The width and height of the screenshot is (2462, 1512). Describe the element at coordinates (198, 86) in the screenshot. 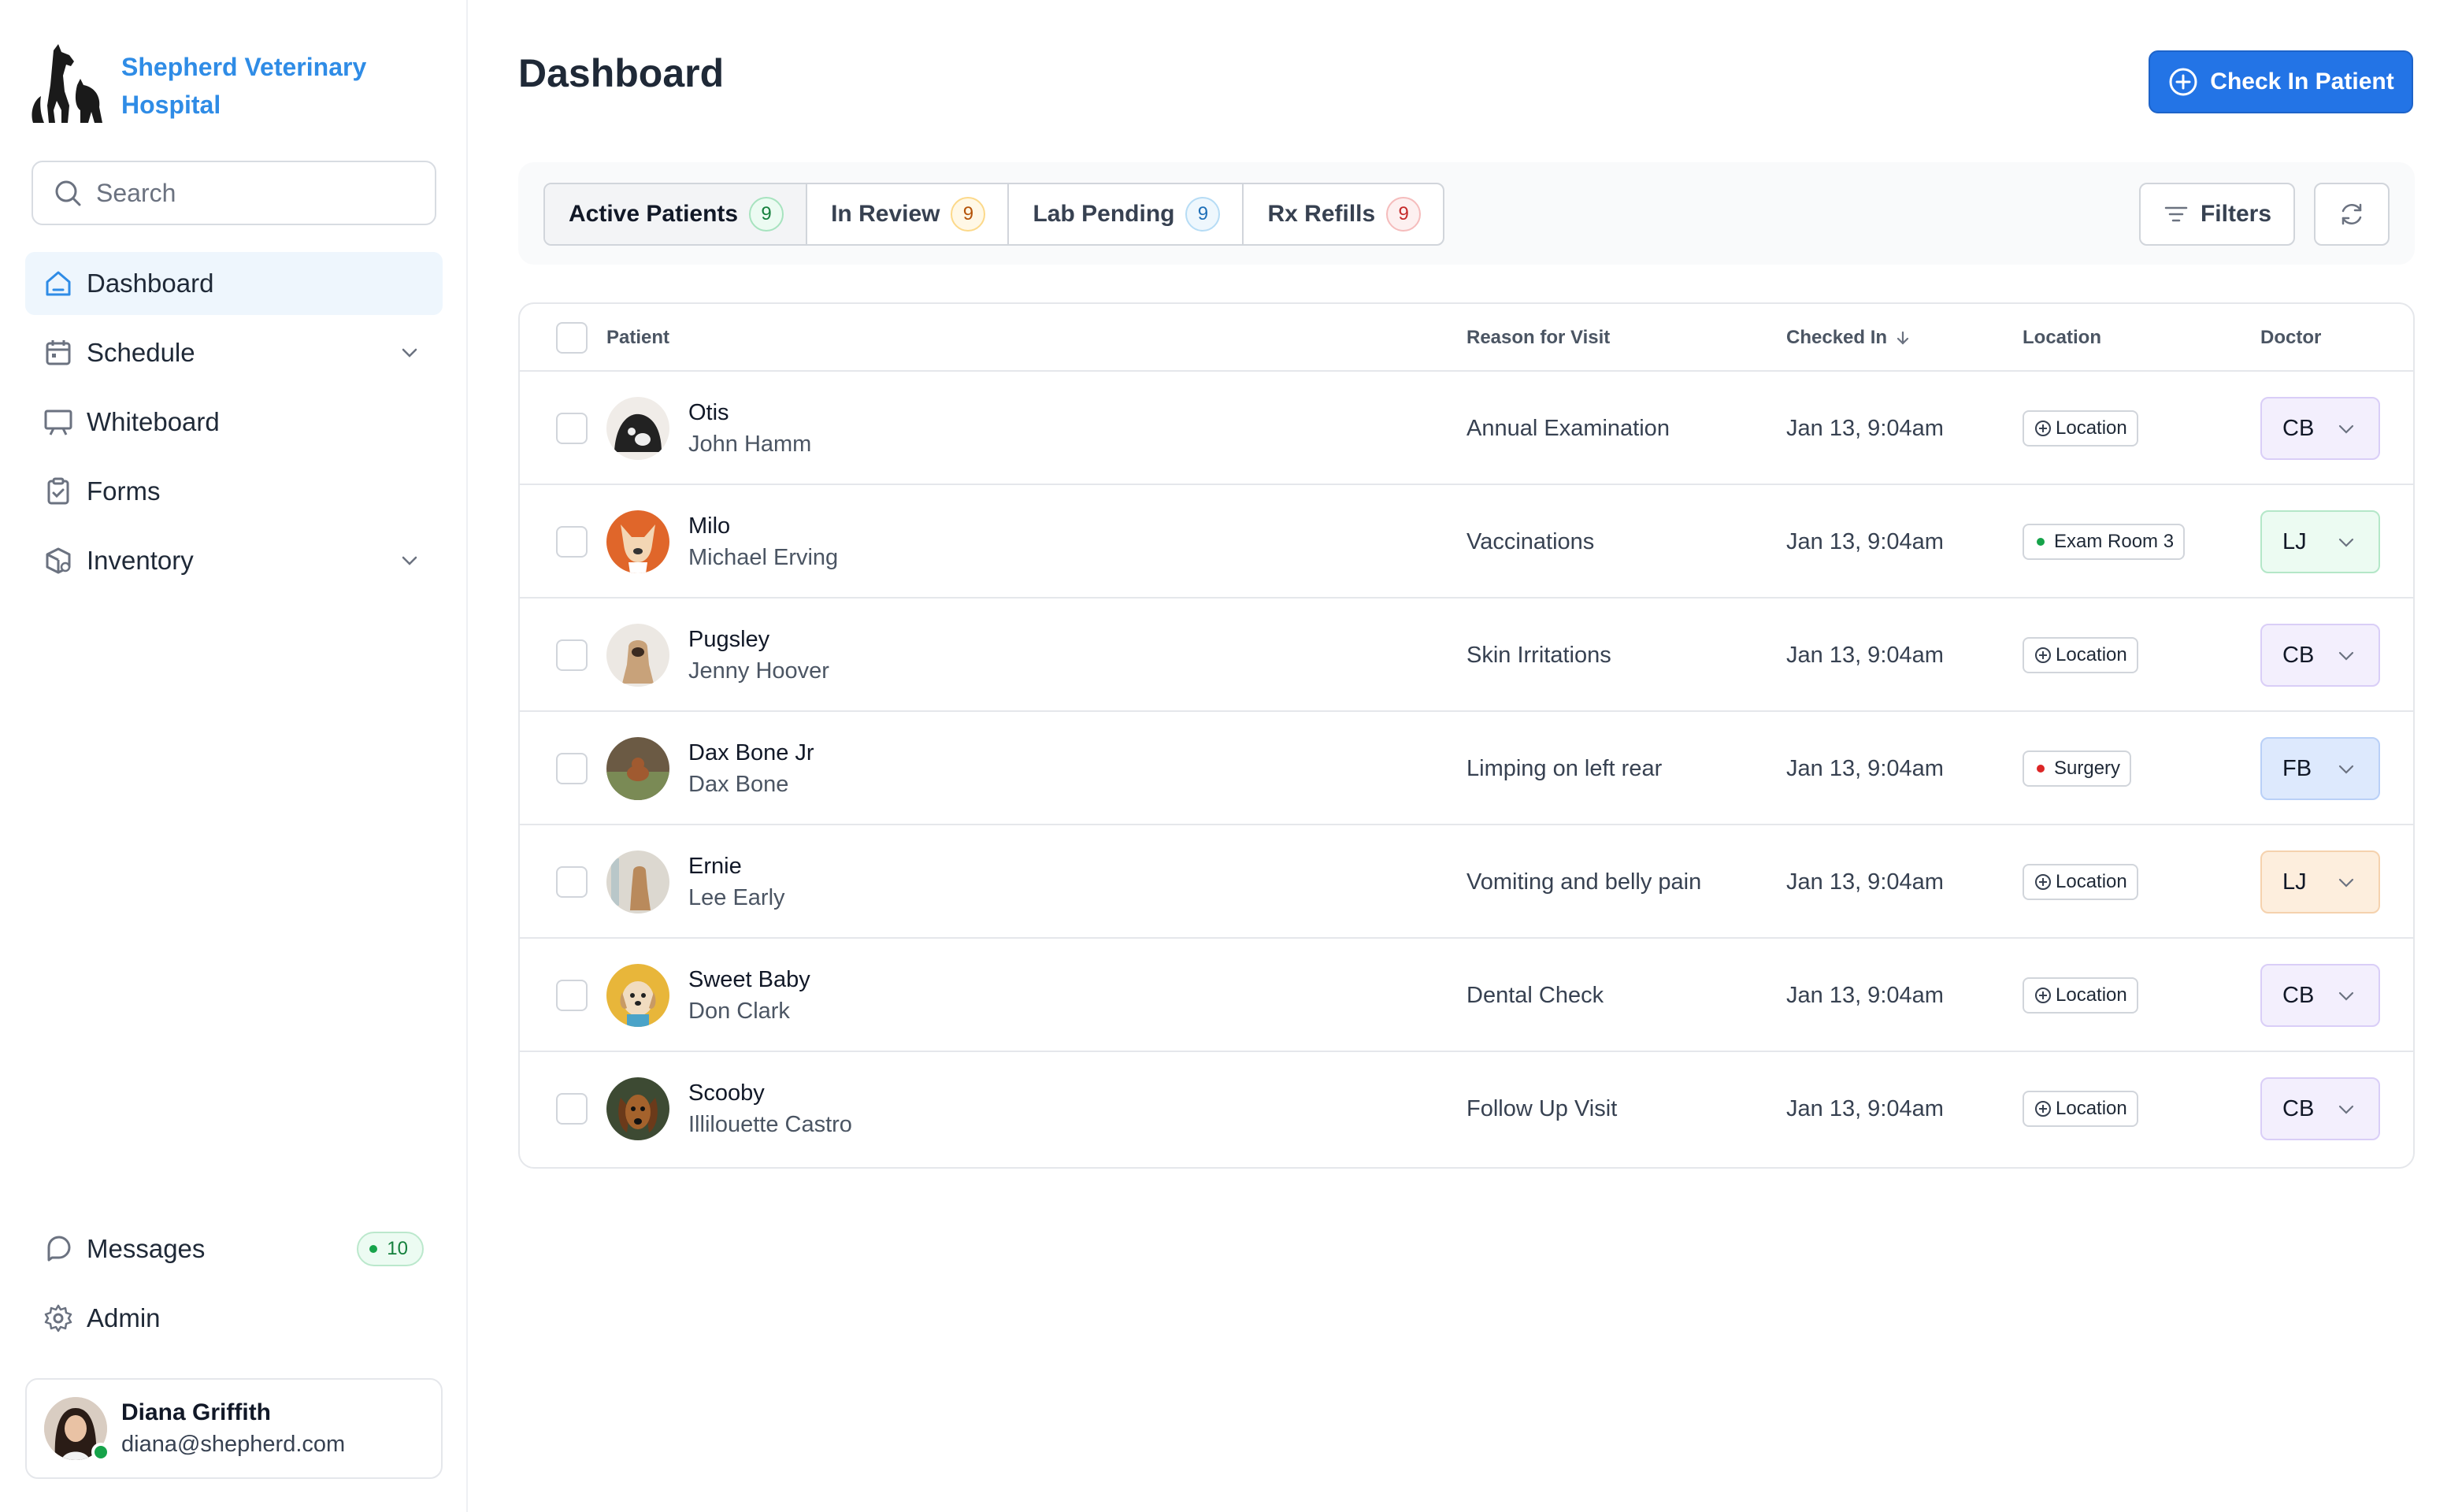

I see `brand: Shepherd Veterinary Hospital` at that location.